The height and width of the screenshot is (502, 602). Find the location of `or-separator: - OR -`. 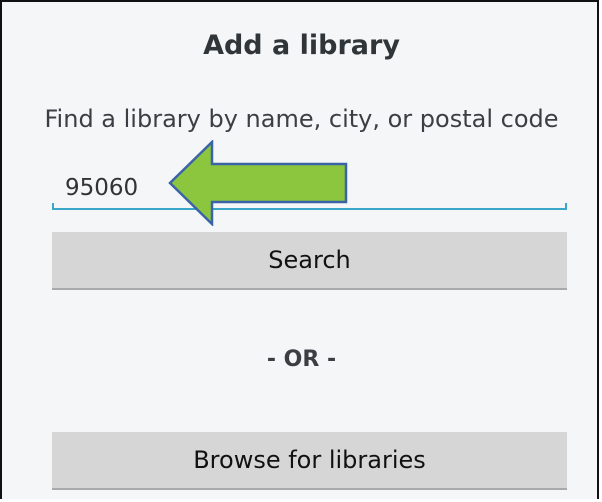

or-separator: - OR - is located at coordinates (301, 359).